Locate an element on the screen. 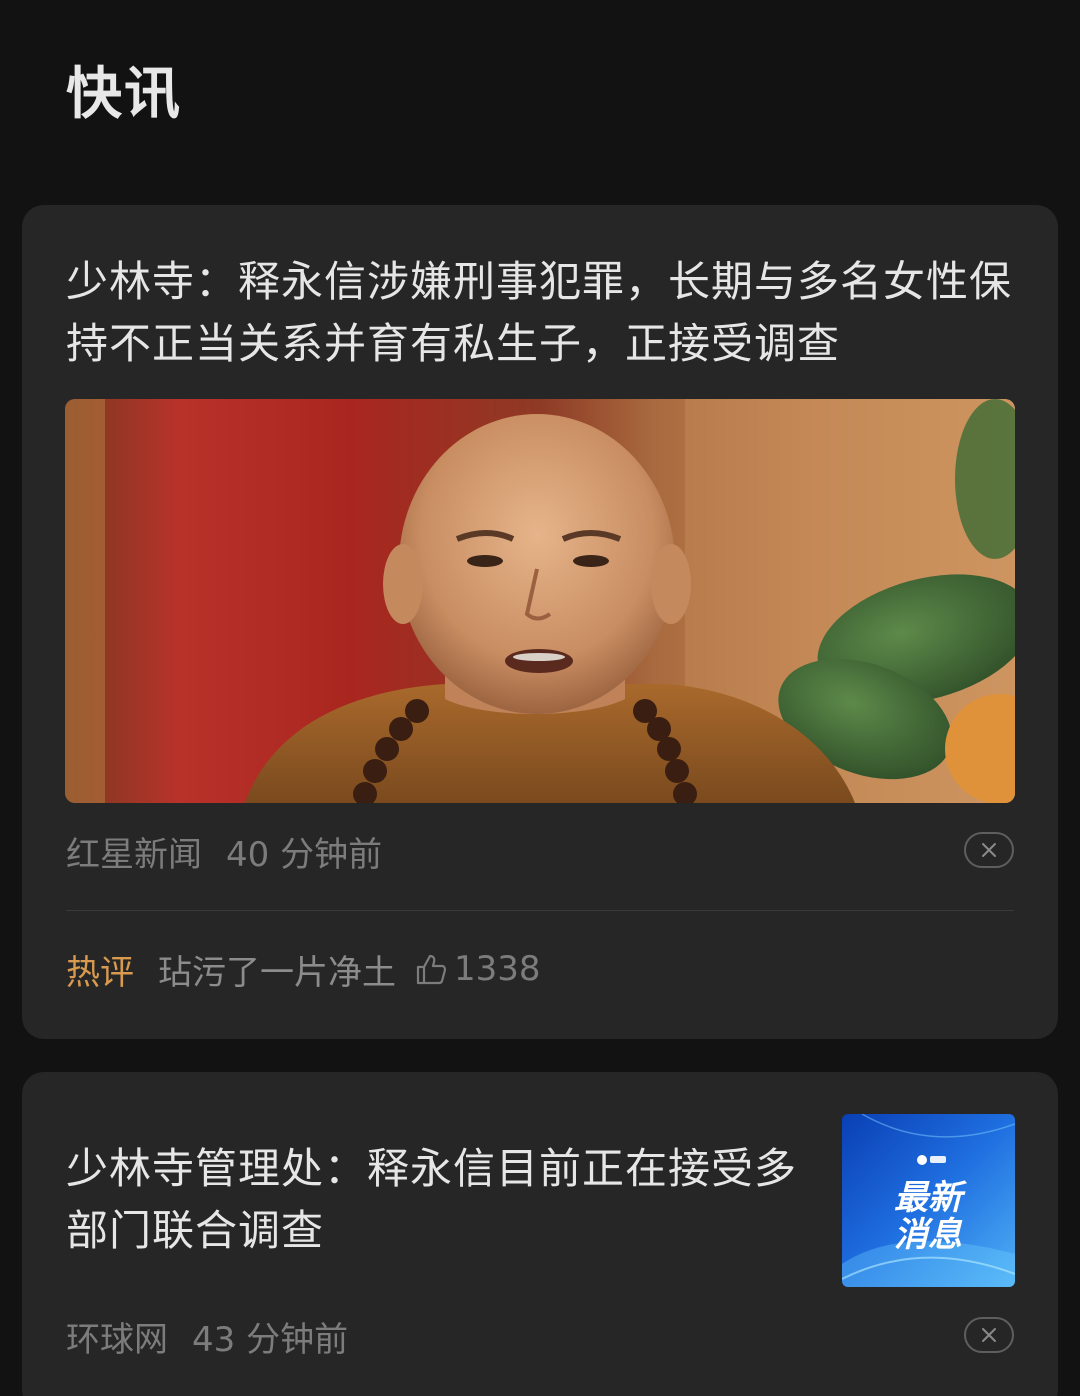 The width and height of the screenshot is (1080, 1396). thumbnail-text-line1: 最新 is located at coordinates (930, 1198).